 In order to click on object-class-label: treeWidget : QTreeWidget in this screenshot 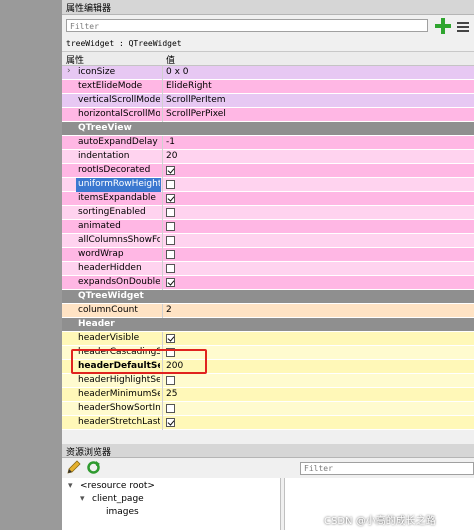, I will do `click(124, 43)`.